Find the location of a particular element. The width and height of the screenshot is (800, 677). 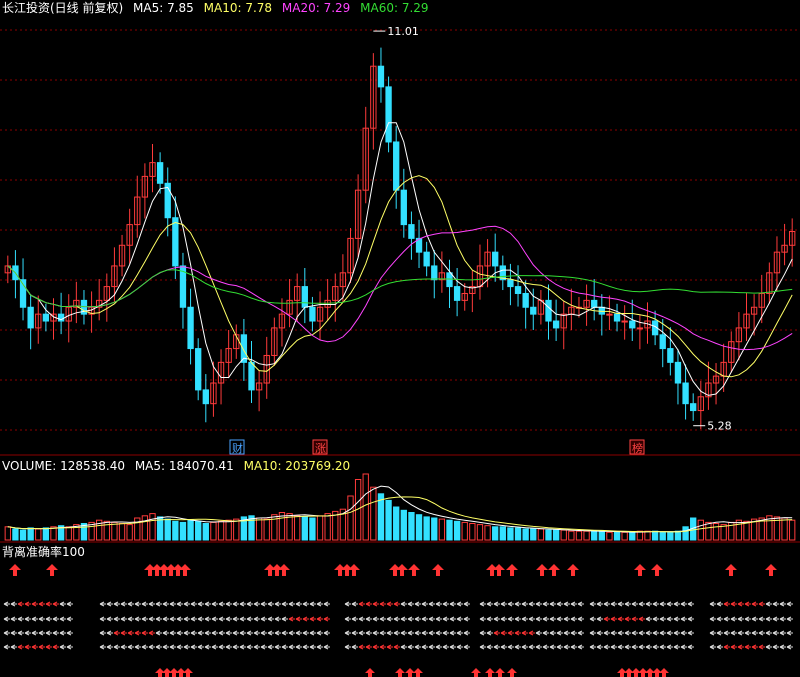

volume-ma5-line is located at coordinates (400, 509).